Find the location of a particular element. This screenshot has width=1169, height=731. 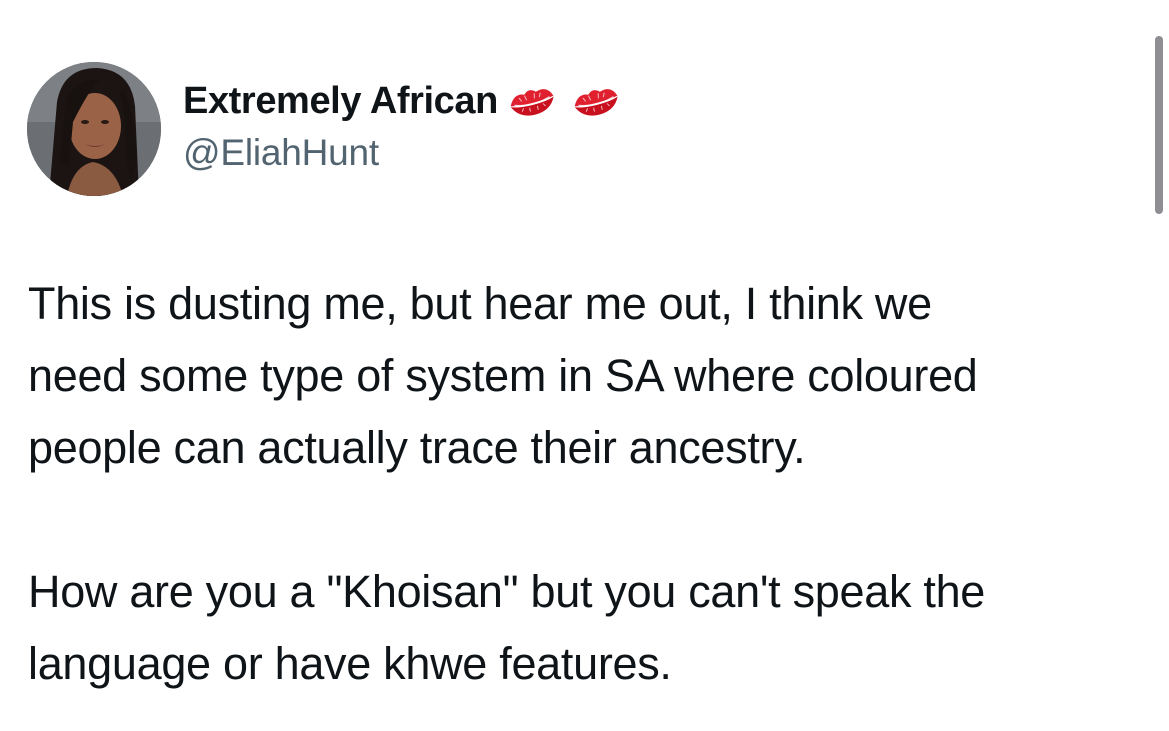

display-name: Extremely African is located at coordinates (340, 101).